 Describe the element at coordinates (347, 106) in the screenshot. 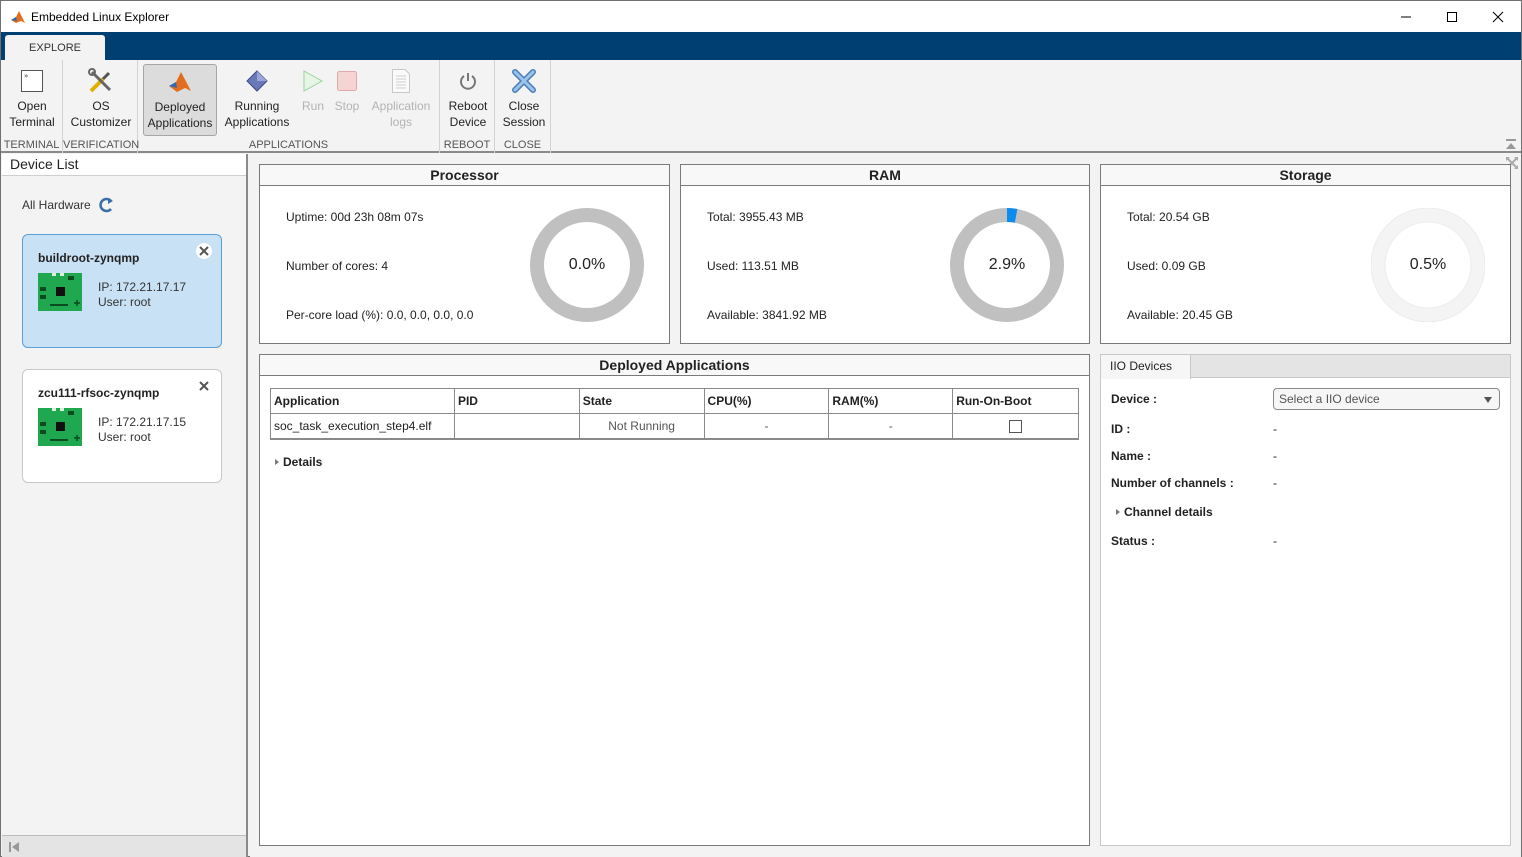

I see `stop-label: Stop` at that location.